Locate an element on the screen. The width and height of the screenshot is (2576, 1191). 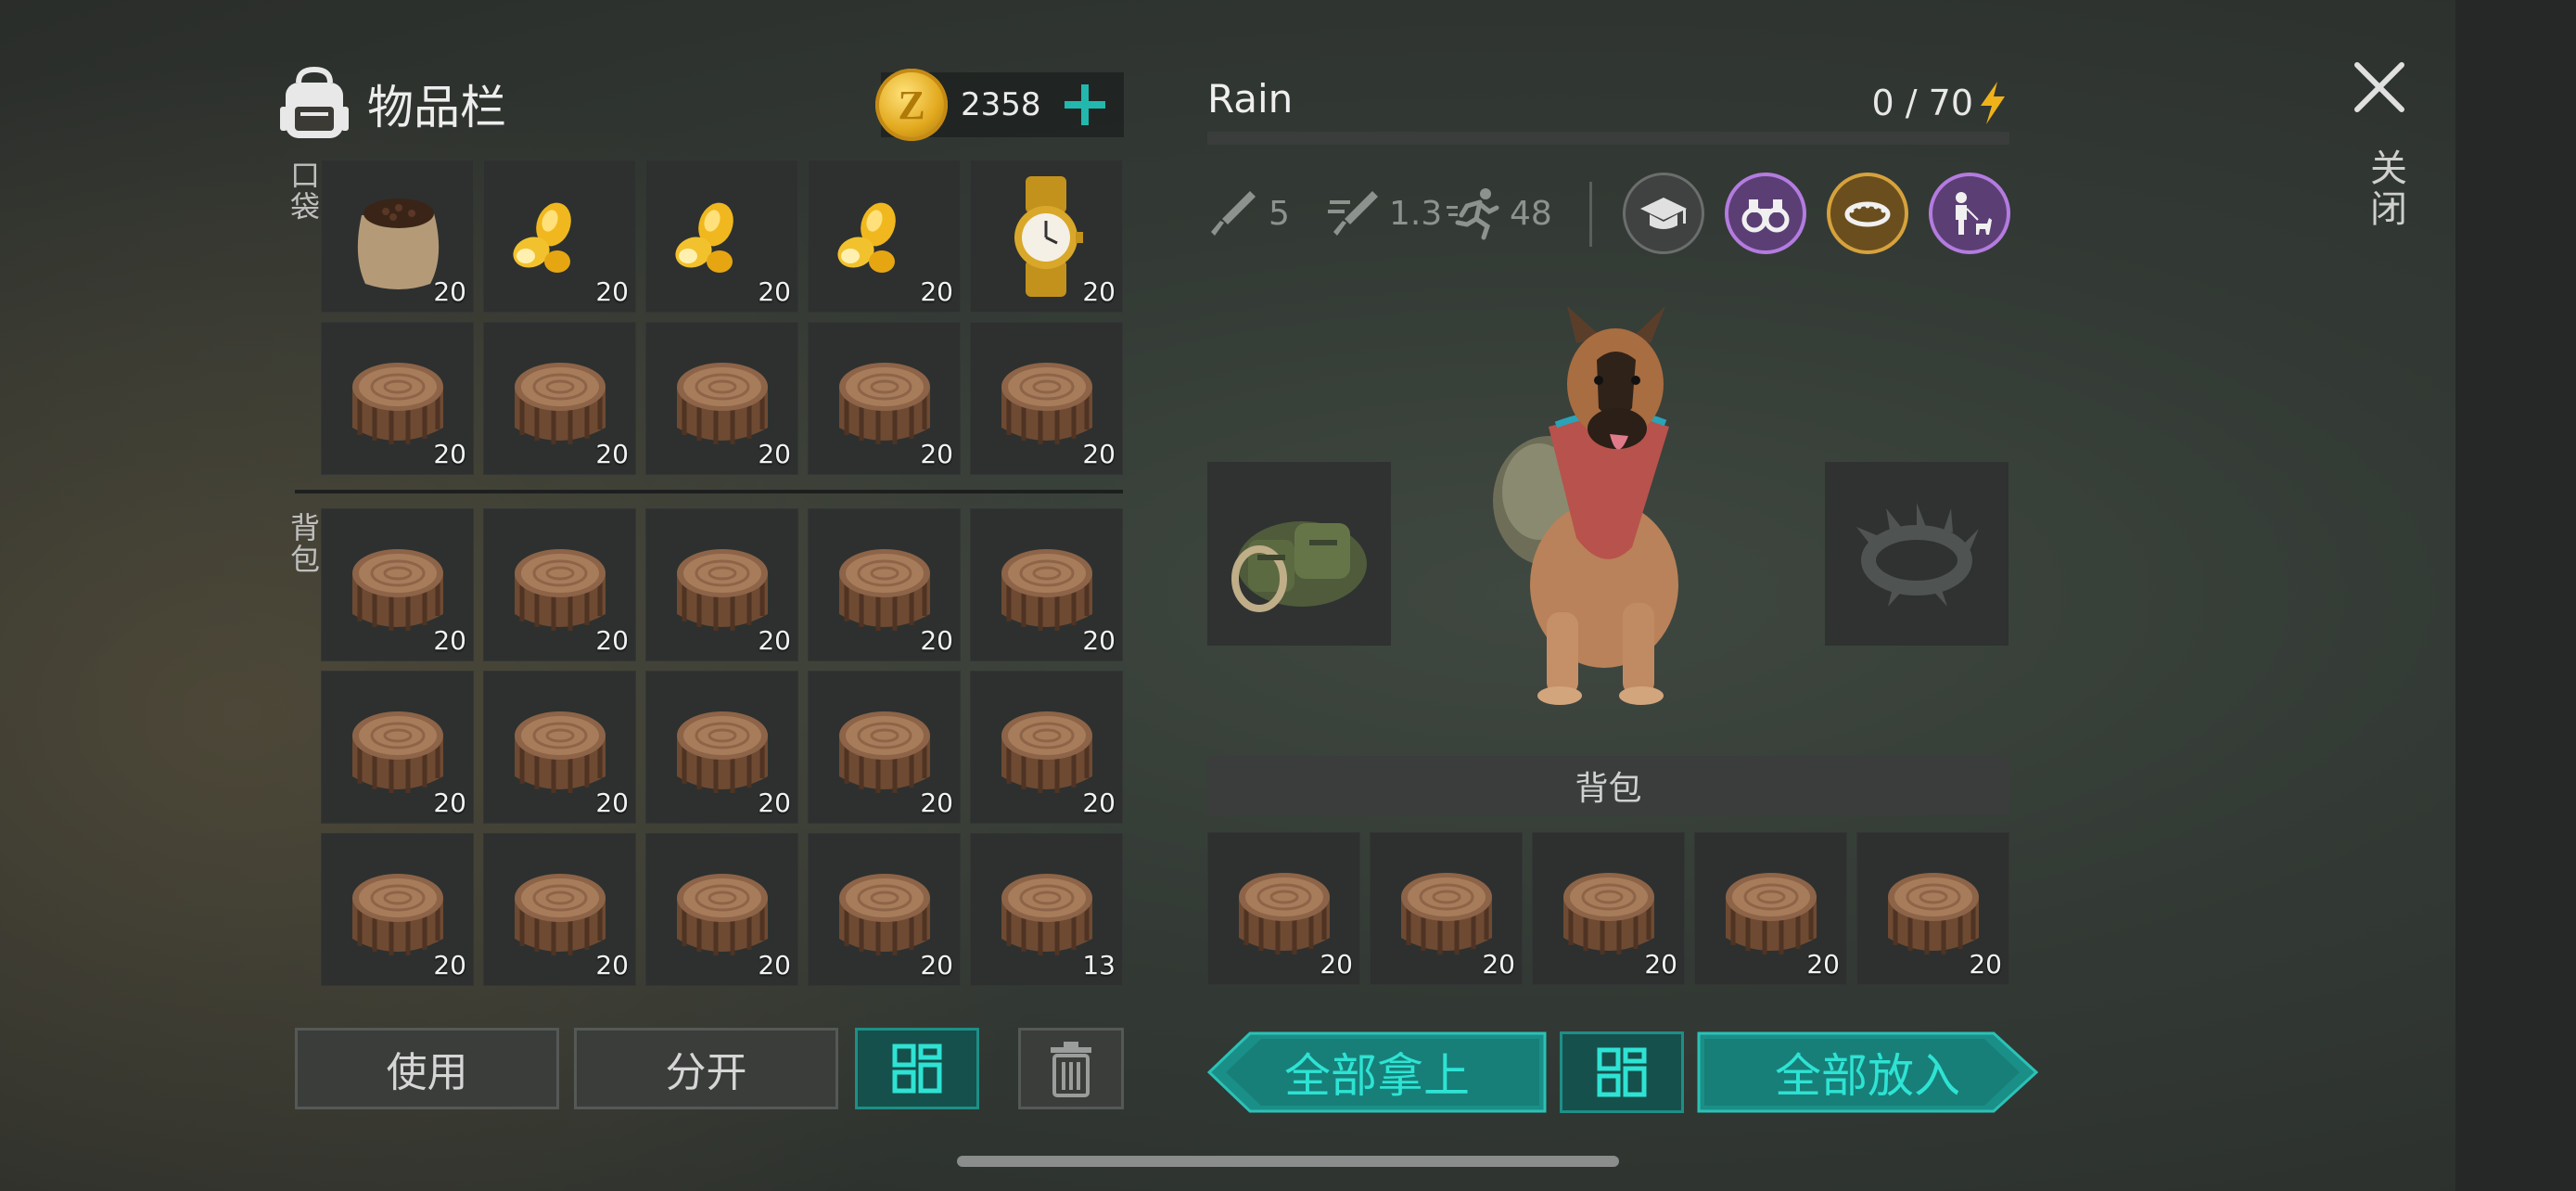
pet-pack-grid: 20 20 20 20 20 is located at coordinates (1608, 908).